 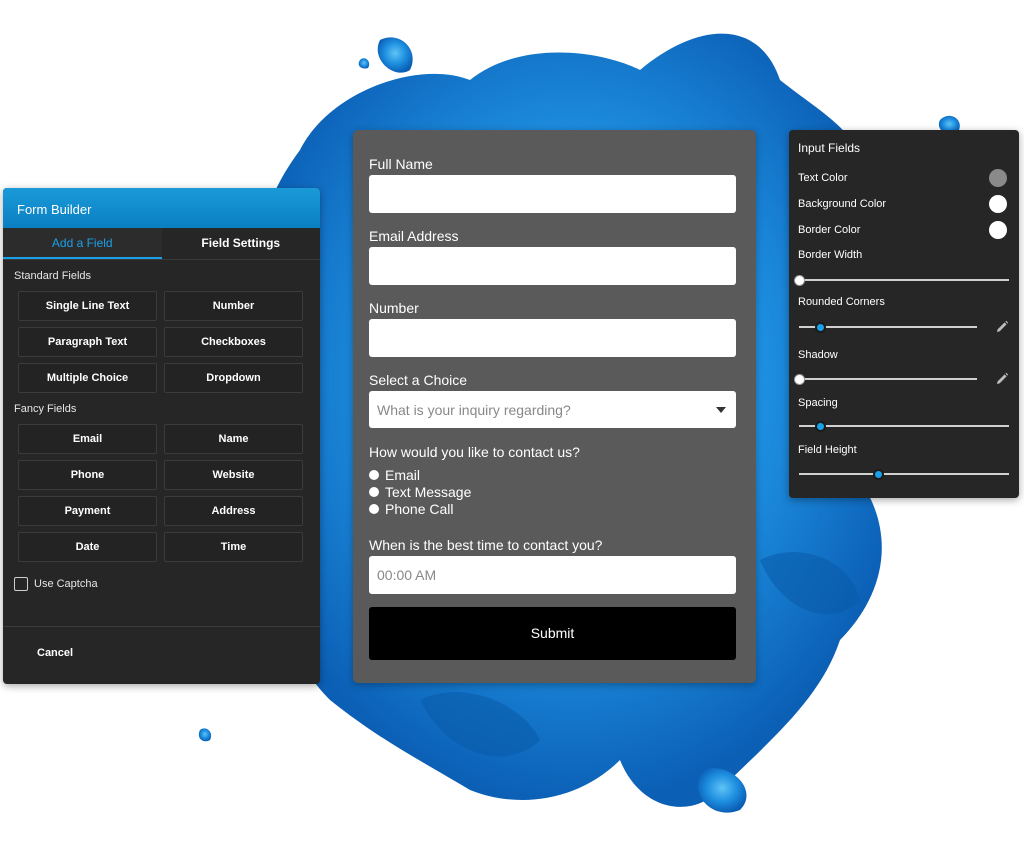 What do you see at coordinates (394, 308) in the screenshot?
I see `number-label: Number` at bounding box center [394, 308].